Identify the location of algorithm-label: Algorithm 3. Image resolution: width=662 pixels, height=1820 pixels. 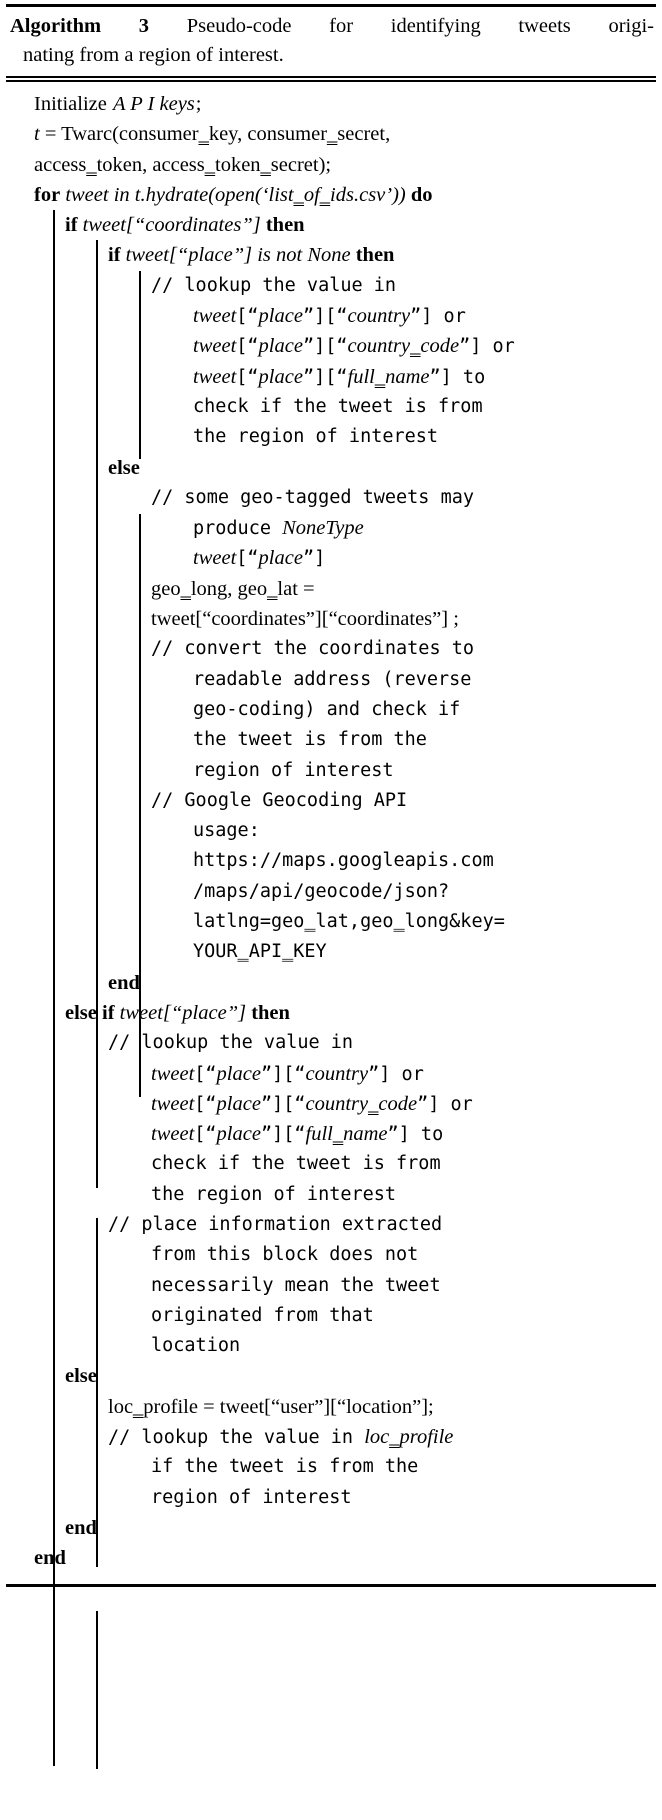
(80, 26).